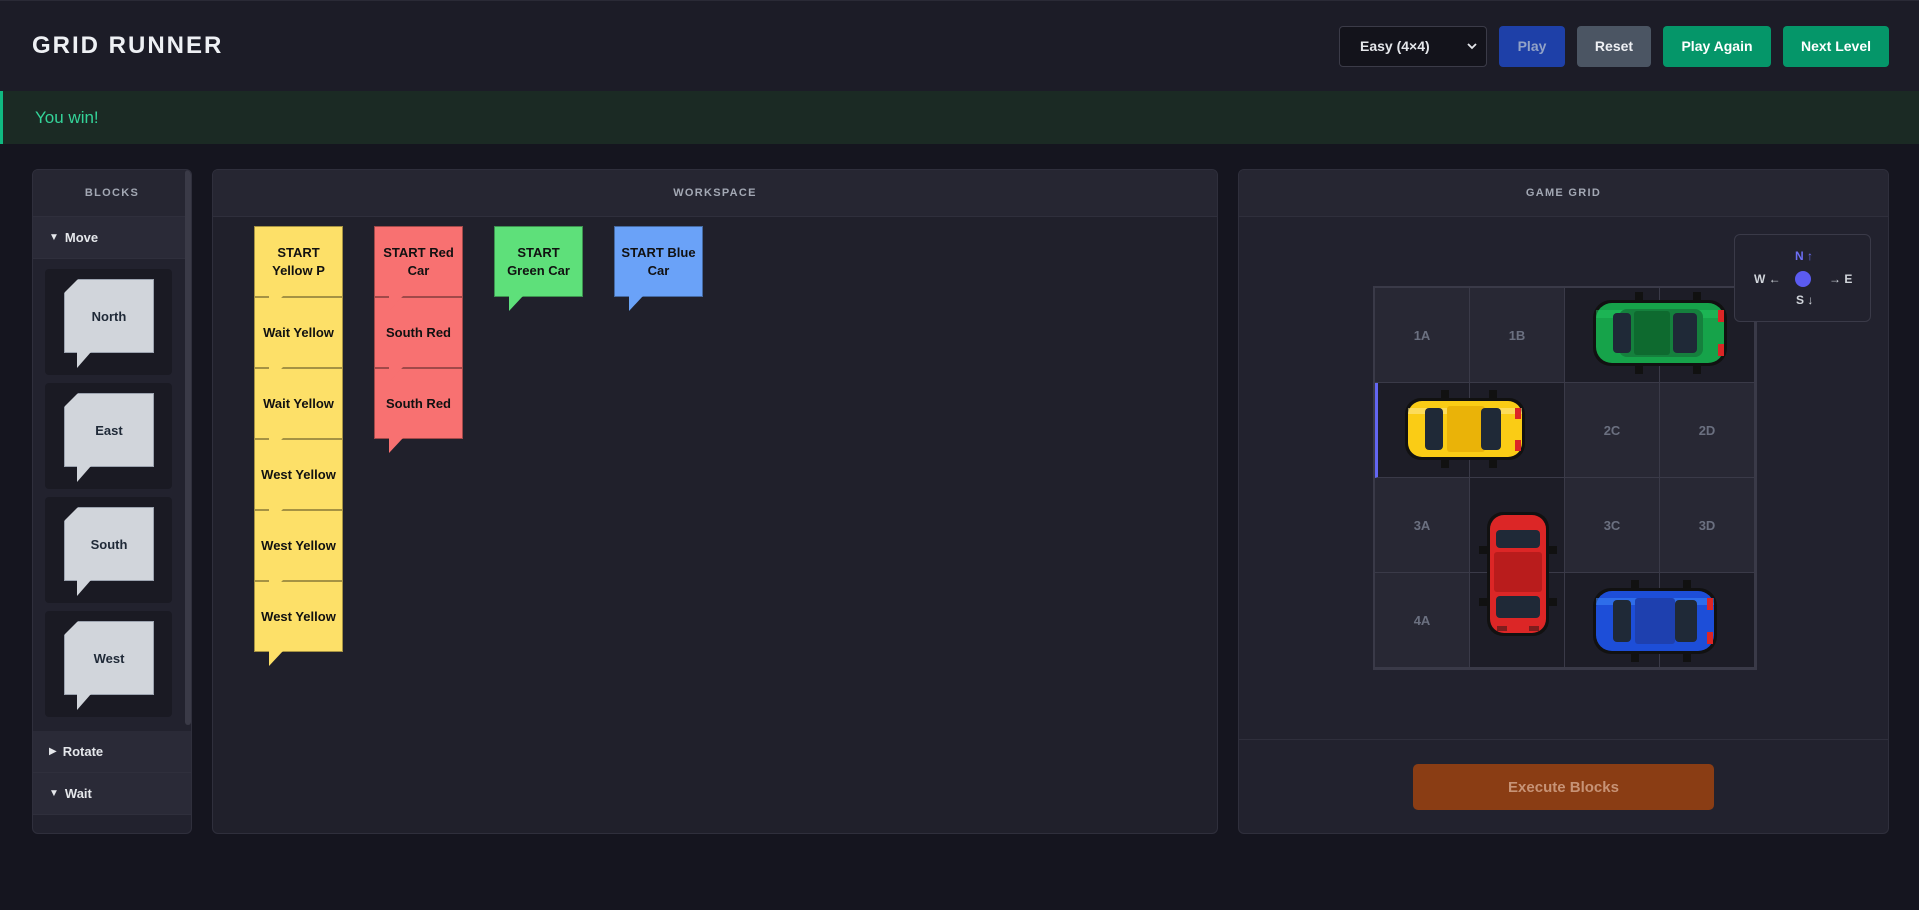  What do you see at coordinates (1465, 429) in the screenshot?
I see `yellow-car` at bounding box center [1465, 429].